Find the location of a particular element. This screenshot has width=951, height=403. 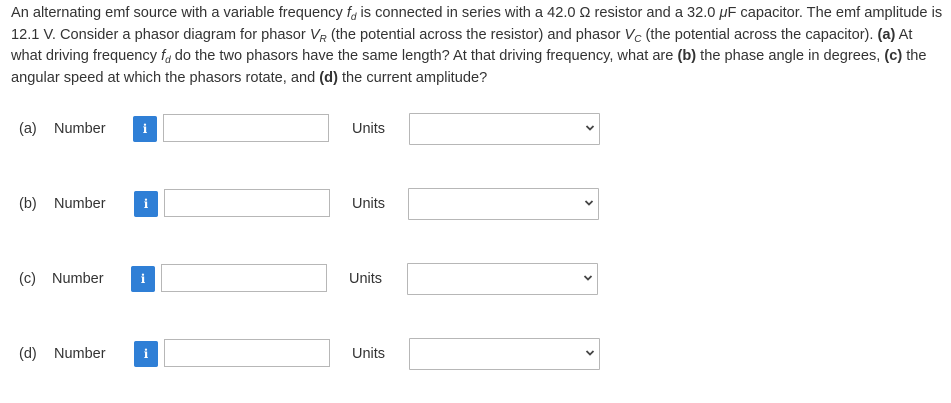

answer-row-b: (b) Number i Units is located at coordinates (475, 205).